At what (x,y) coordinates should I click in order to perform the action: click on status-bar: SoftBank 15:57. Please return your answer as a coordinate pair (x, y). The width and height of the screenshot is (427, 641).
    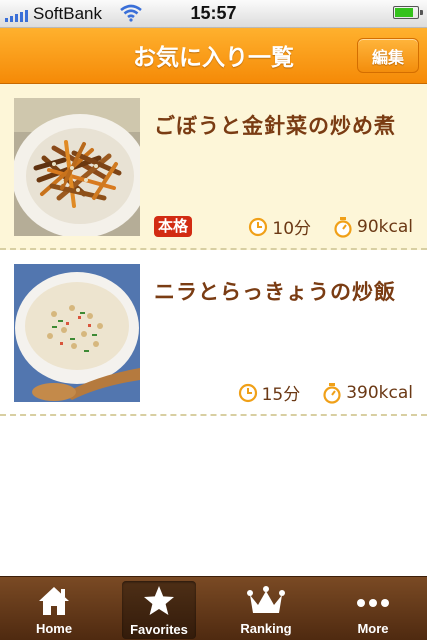
    Looking at the image, I should click on (213, 14).